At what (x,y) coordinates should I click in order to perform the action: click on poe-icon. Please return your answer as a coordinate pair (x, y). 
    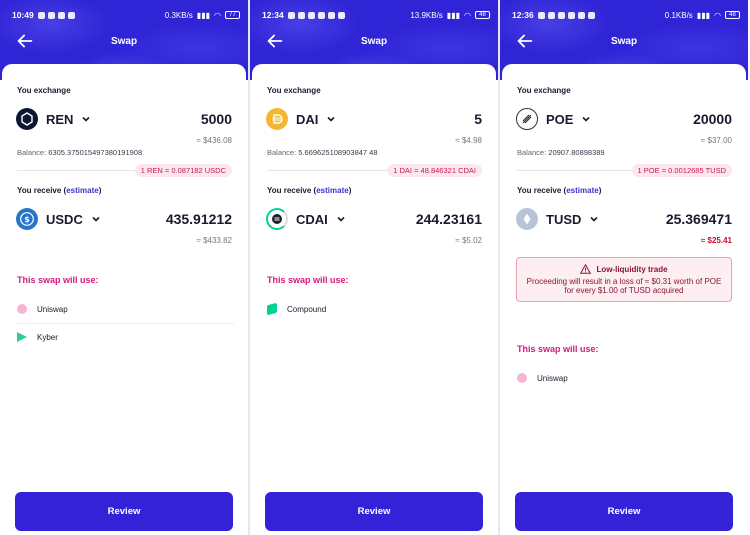
    Looking at the image, I should click on (527, 119).